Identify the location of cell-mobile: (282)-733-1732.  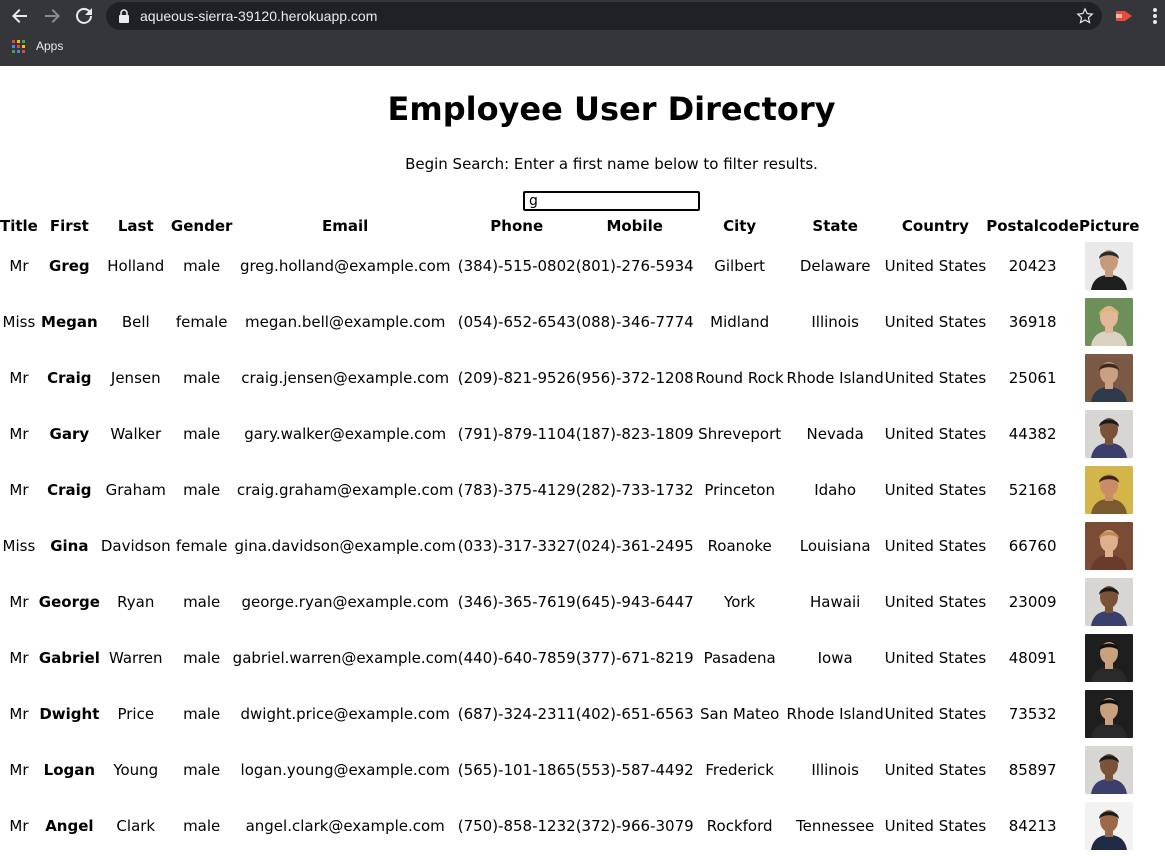
(634, 490).